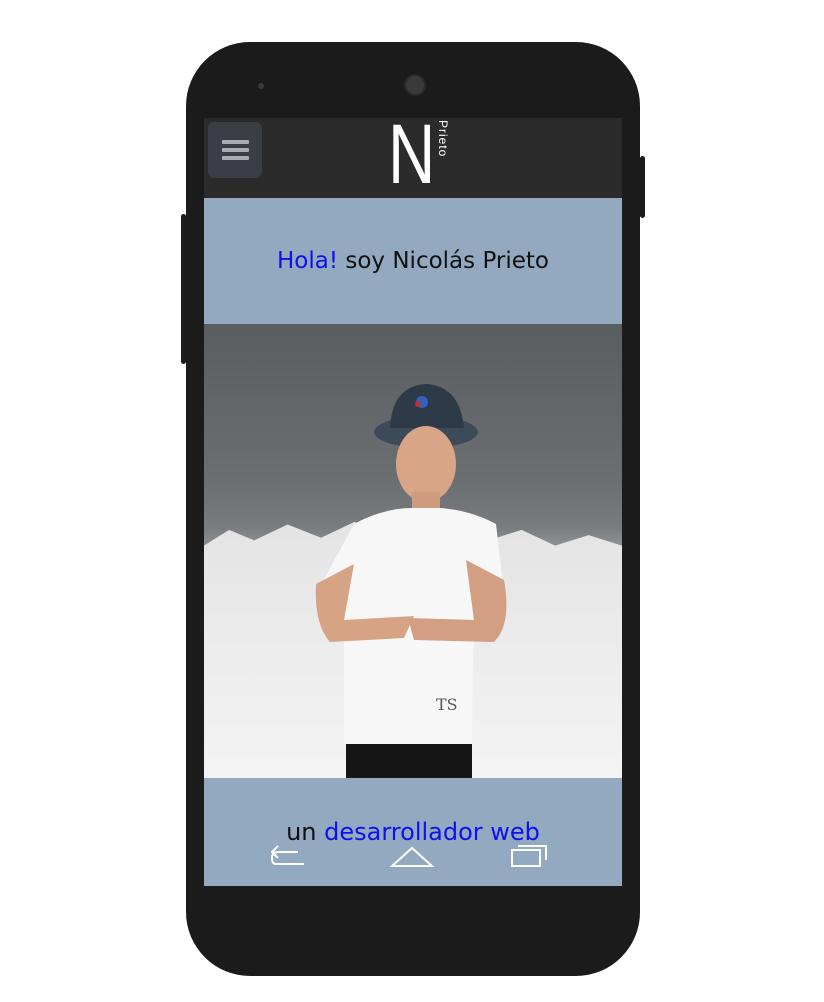 The width and height of the screenshot is (824, 1002). I want to click on menu-button, so click(235, 150).